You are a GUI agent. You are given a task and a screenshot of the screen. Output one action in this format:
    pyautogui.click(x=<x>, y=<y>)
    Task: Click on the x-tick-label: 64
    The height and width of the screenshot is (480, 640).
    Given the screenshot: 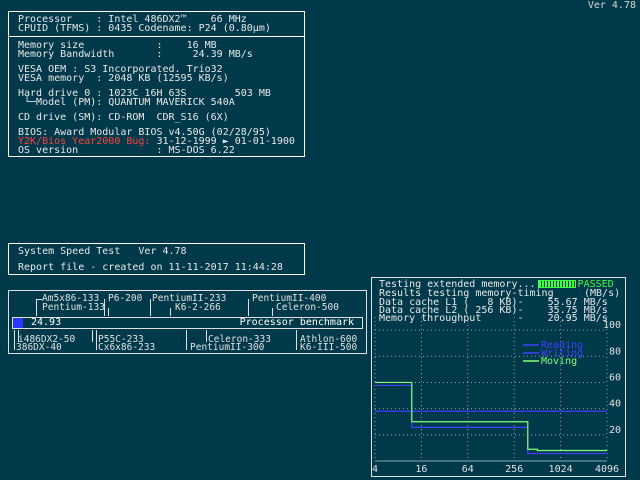 What is the action you would take?
    pyautogui.click(x=468, y=469)
    